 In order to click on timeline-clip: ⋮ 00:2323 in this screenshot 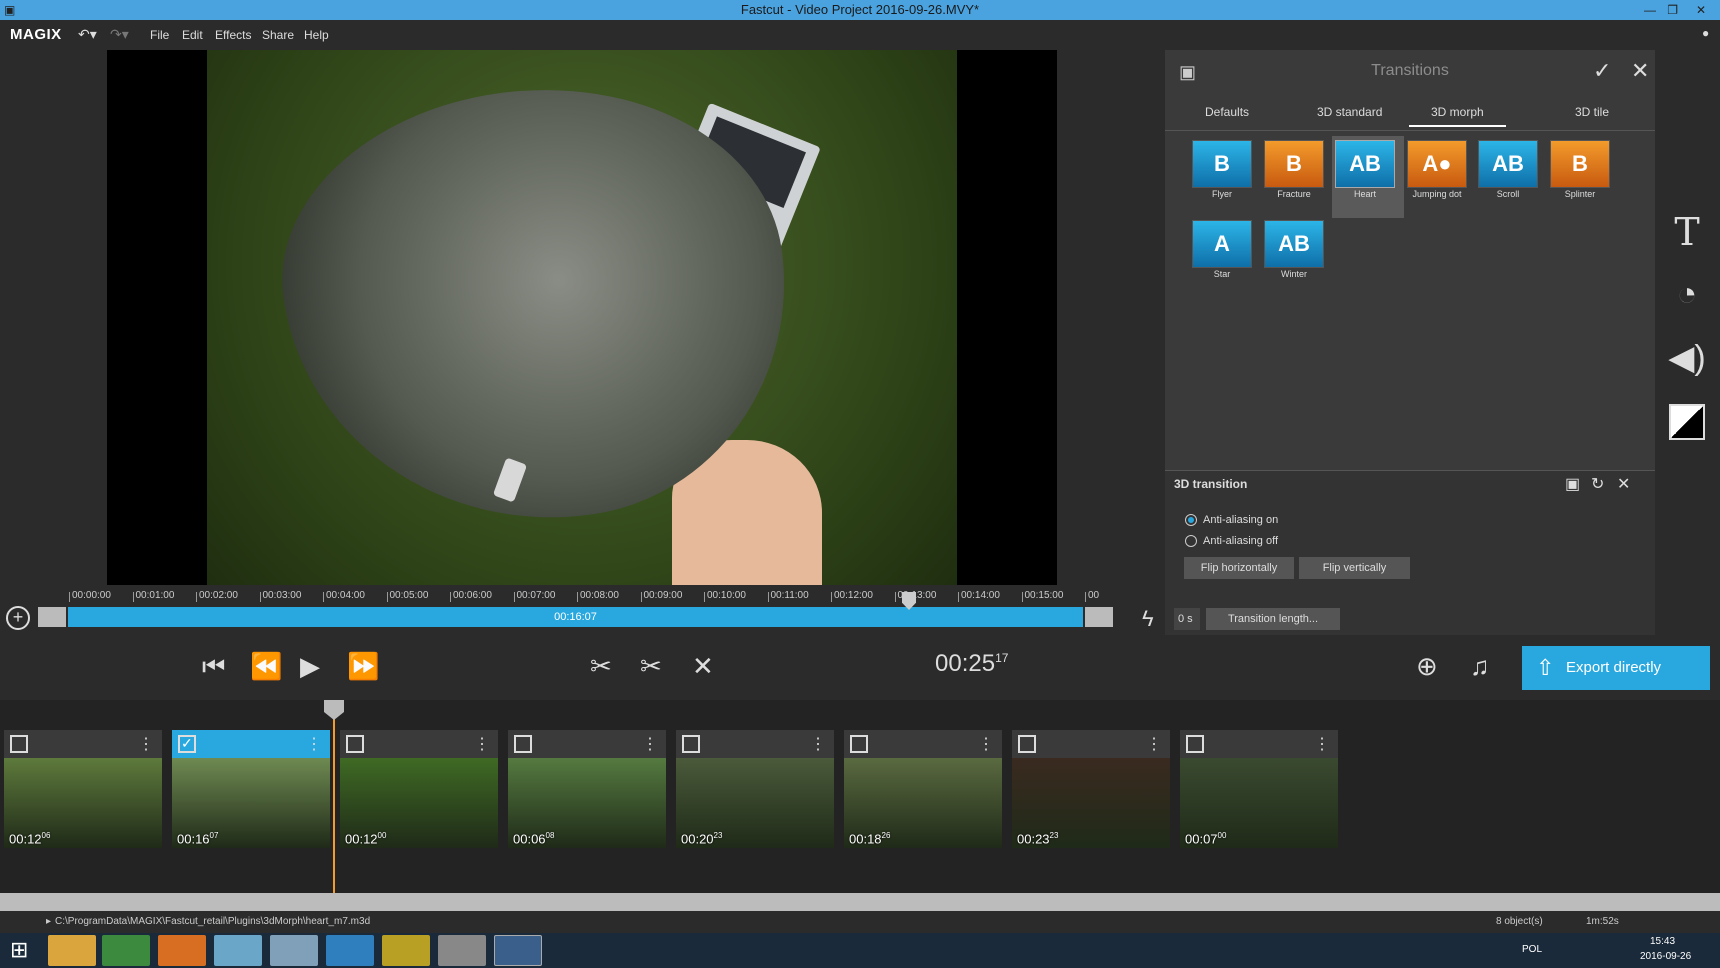, I will do `click(1091, 789)`.